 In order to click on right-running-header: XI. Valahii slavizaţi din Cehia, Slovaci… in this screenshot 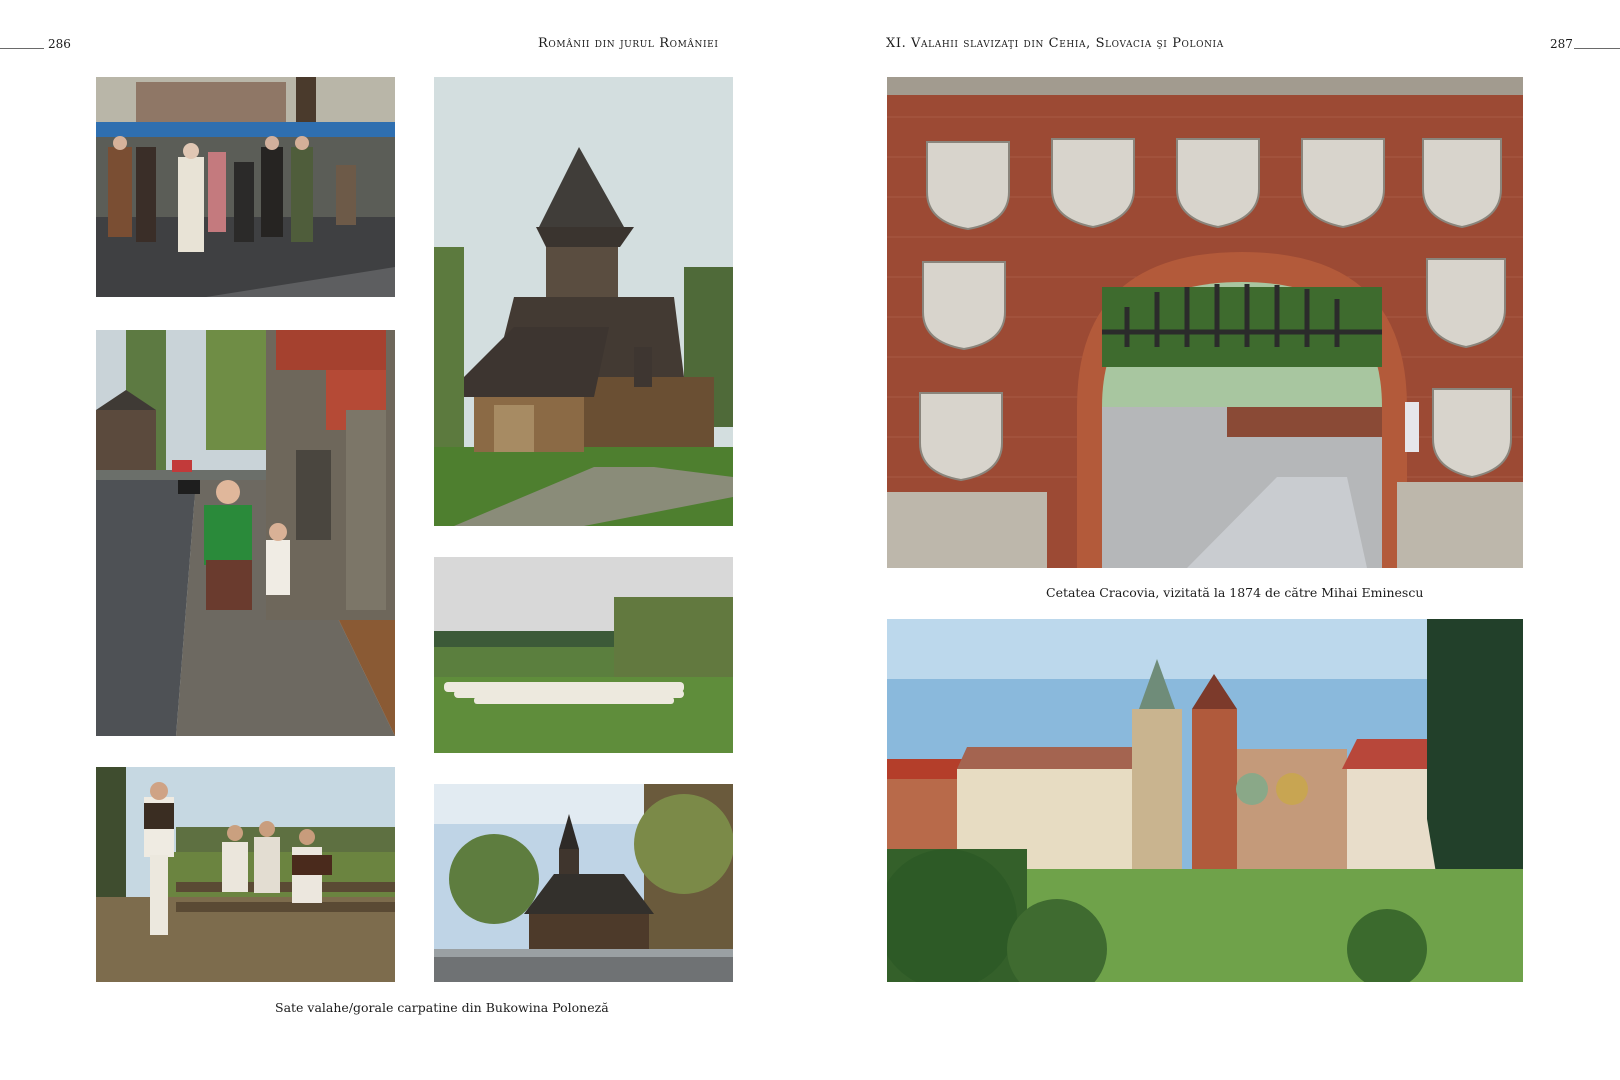, I will do `click(1055, 43)`.